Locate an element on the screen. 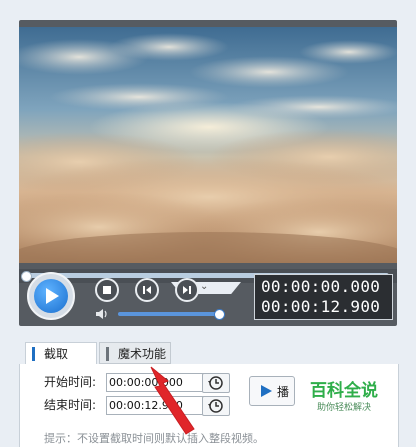 This screenshot has height=447, width=416. step-back-icon is located at coordinates (147, 290).